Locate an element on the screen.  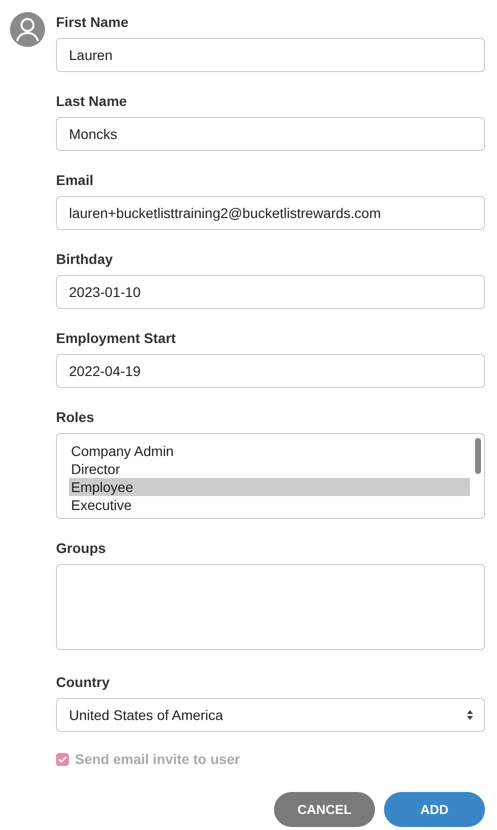
roles-listbox: Company Admin Director Employee Executive is located at coordinates (270, 476).